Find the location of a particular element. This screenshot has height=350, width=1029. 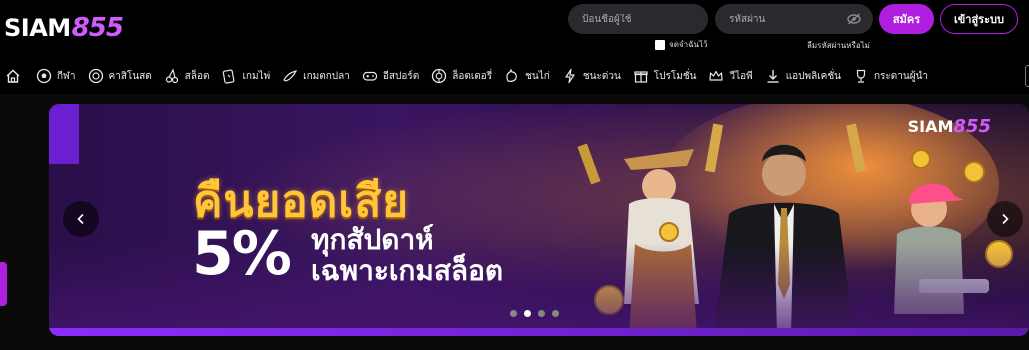

nav-label: กีฬา is located at coordinates (66, 76).